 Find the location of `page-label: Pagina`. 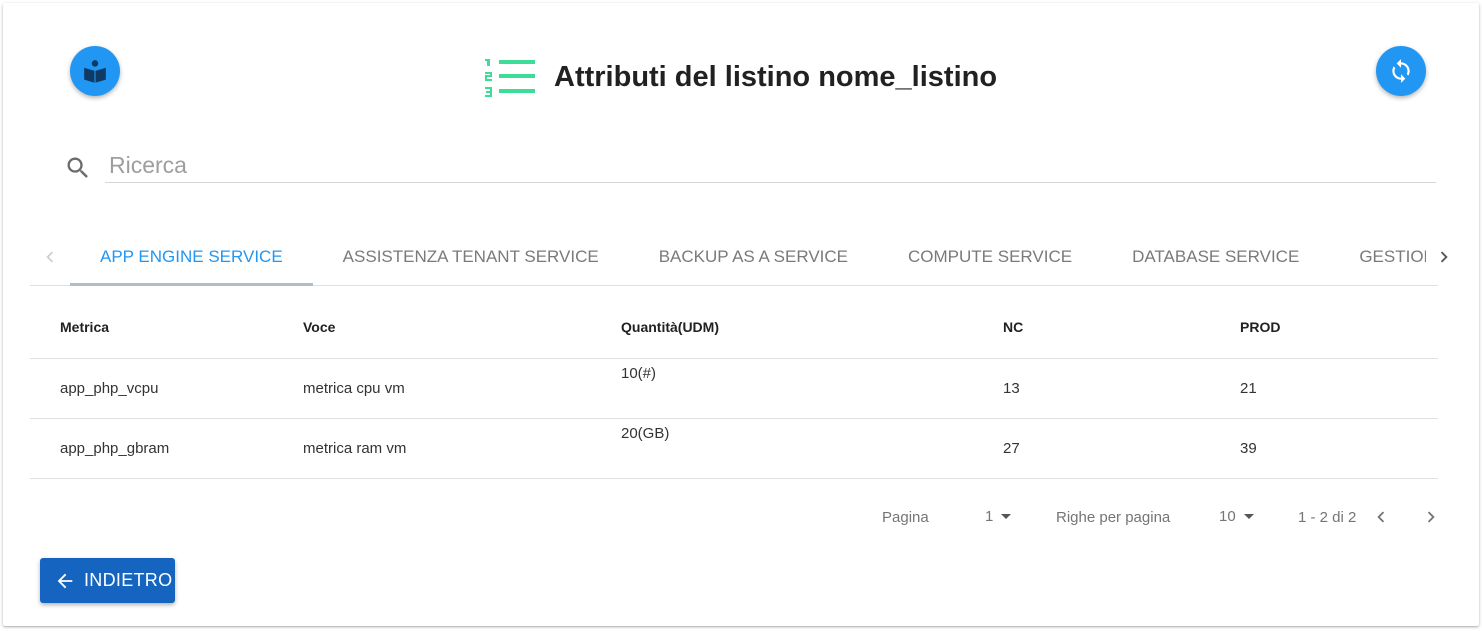

page-label: Pagina is located at coordinates (905, 517).